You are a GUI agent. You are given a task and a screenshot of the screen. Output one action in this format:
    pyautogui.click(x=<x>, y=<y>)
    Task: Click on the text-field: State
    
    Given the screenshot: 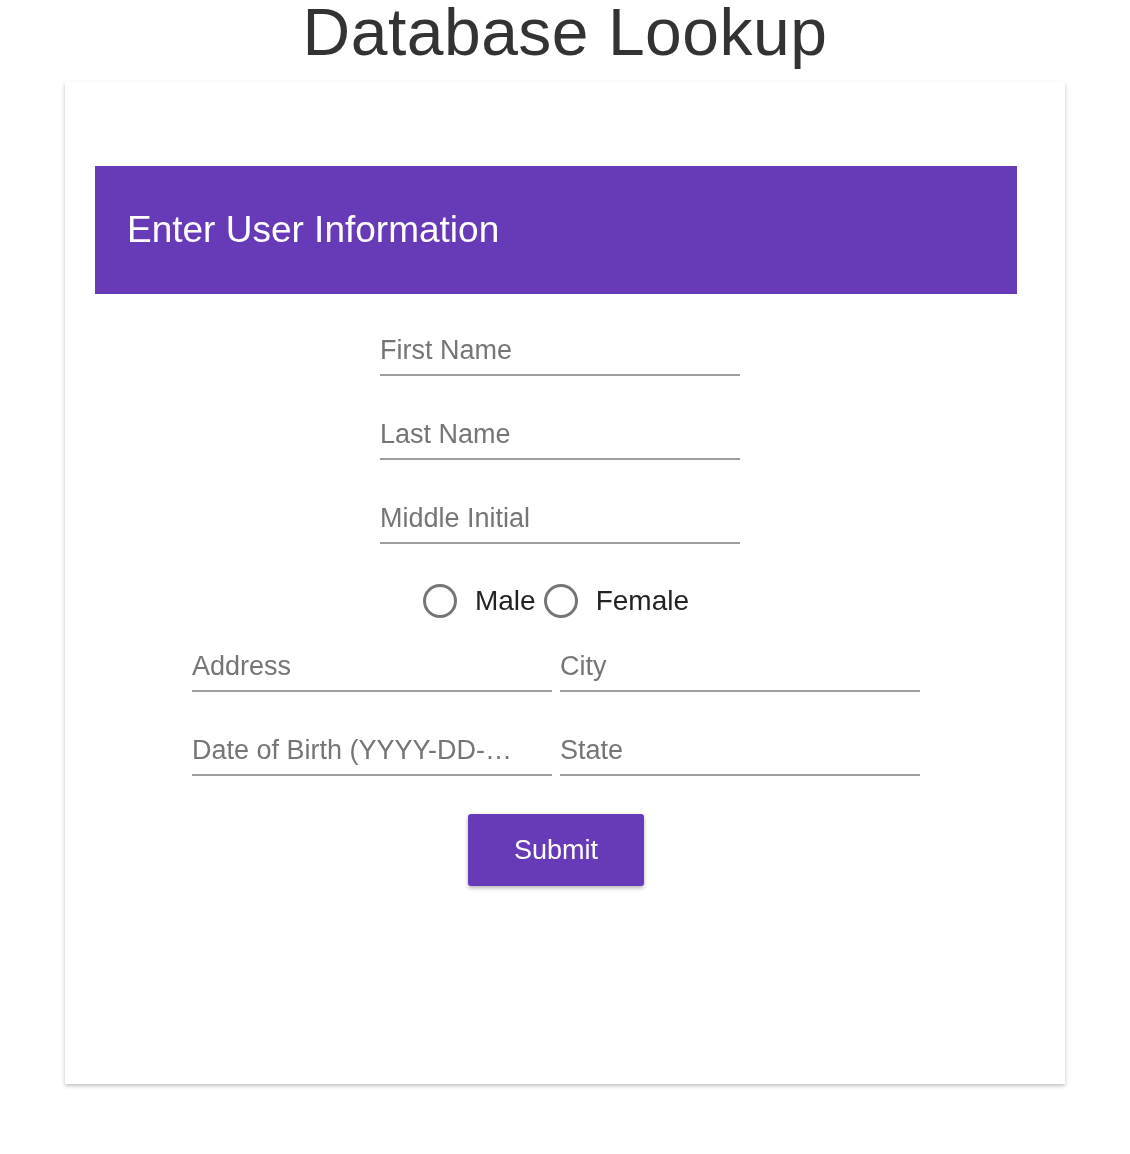 What is the action you would take?
    pyautogui.click(x=740, y=754)
    